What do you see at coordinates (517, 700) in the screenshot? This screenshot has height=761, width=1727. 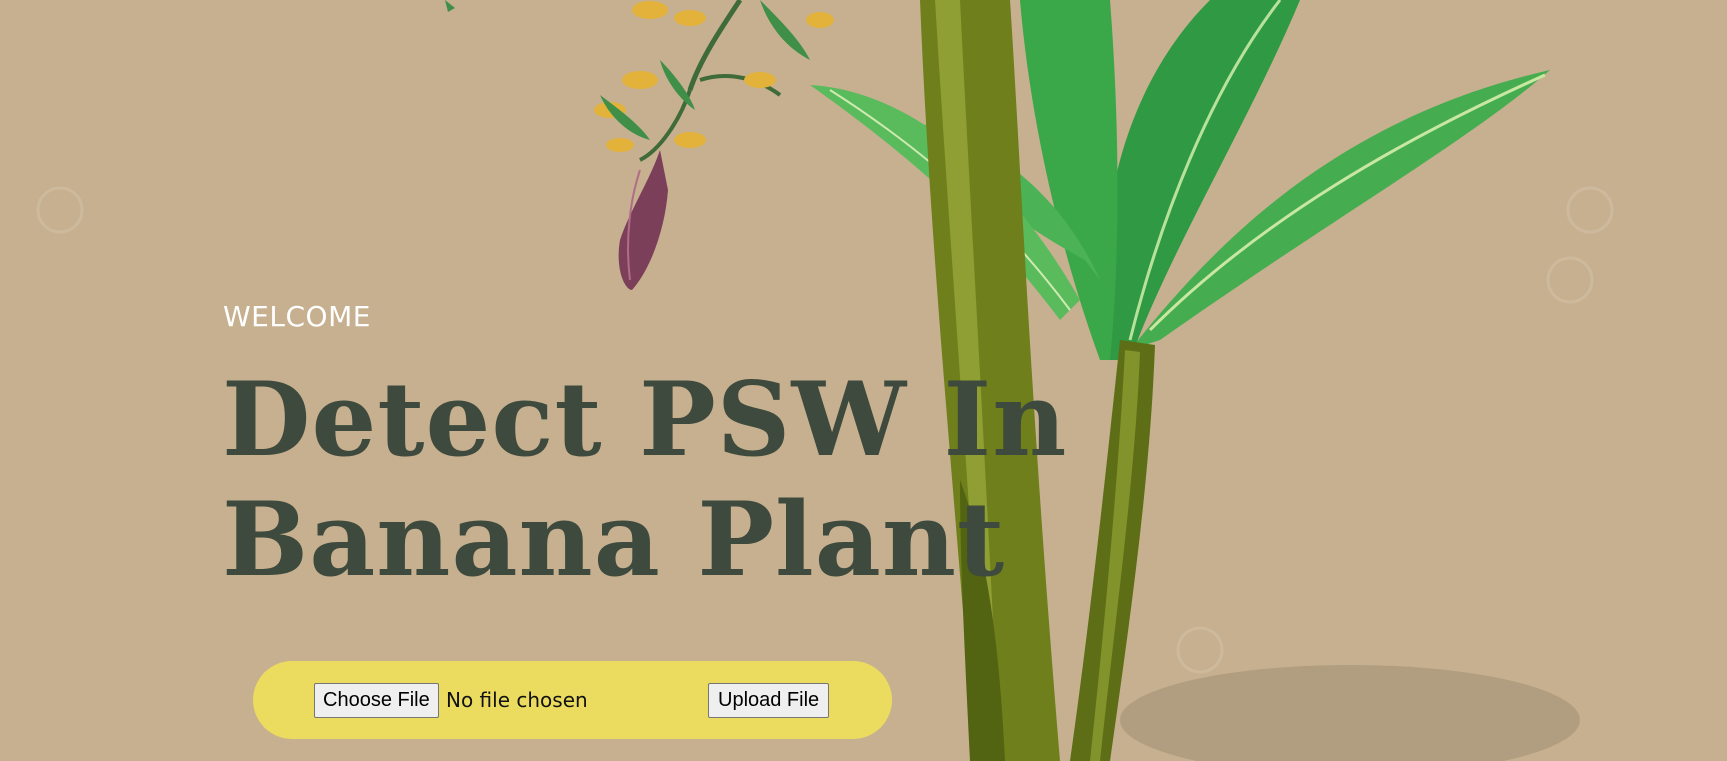 I see `file-status-text: No file chosen` at bounding box center [517, 700].